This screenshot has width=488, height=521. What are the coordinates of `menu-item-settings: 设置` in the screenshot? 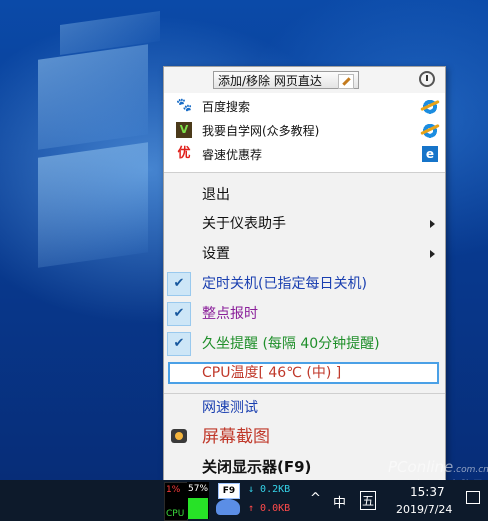 It's located at (304, 254).